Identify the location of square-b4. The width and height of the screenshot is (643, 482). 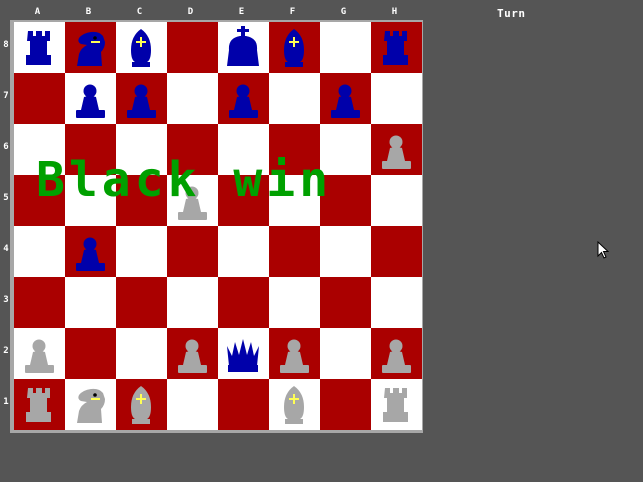
(90, 251).